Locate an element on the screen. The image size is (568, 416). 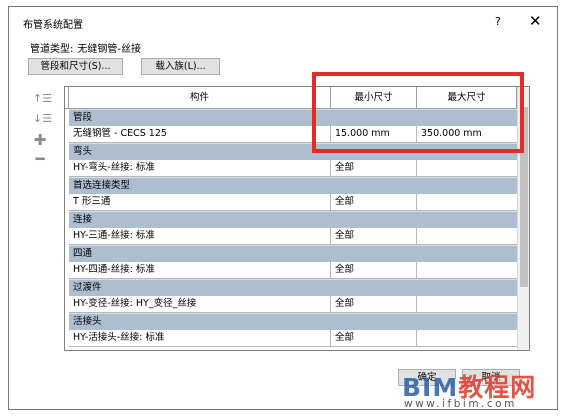
part-cell: HY-四通-丝接: 标准 is located at coordinates (200, 270).